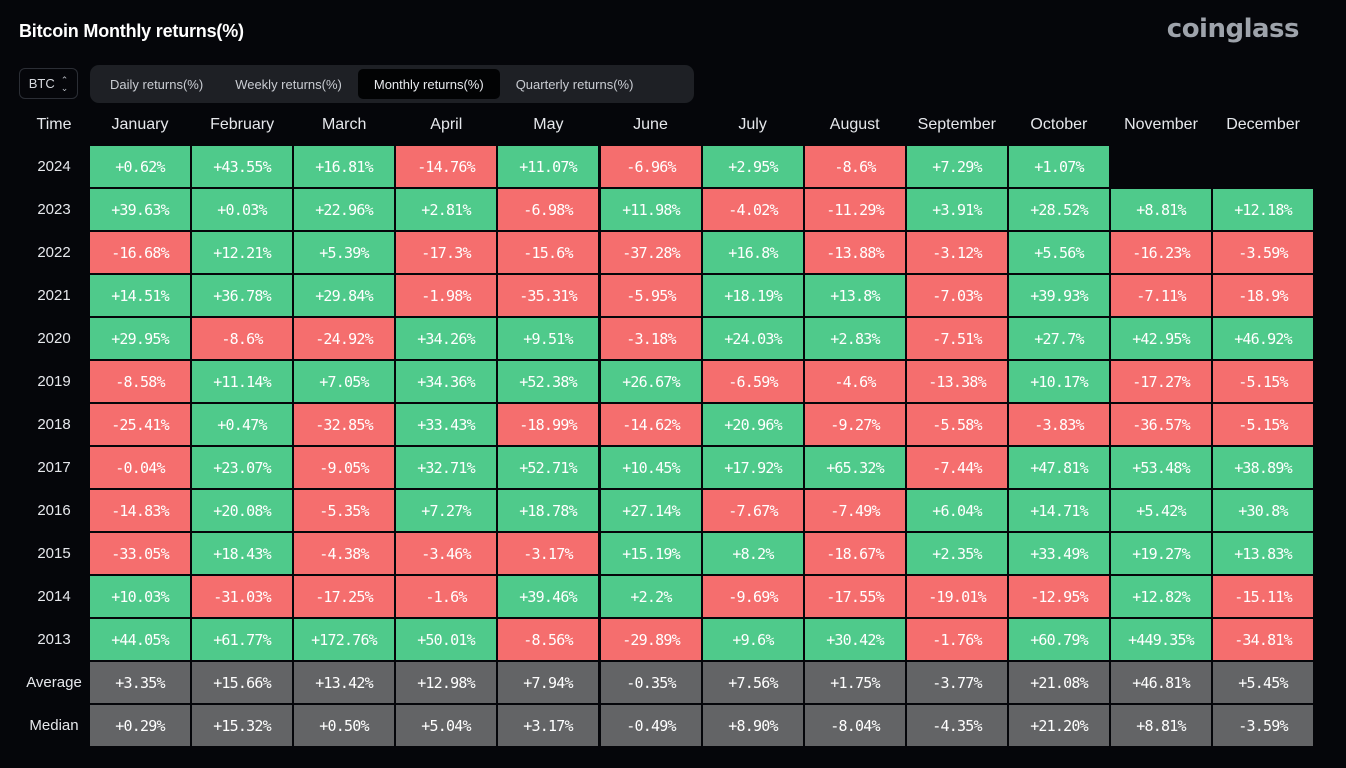 The width and height of the screenshot is (1346, 768). Describe the element at coordinates (64, 83) in the screenshot. I see `chevron-up-down-icon: ⌃ ⌄` at that location.